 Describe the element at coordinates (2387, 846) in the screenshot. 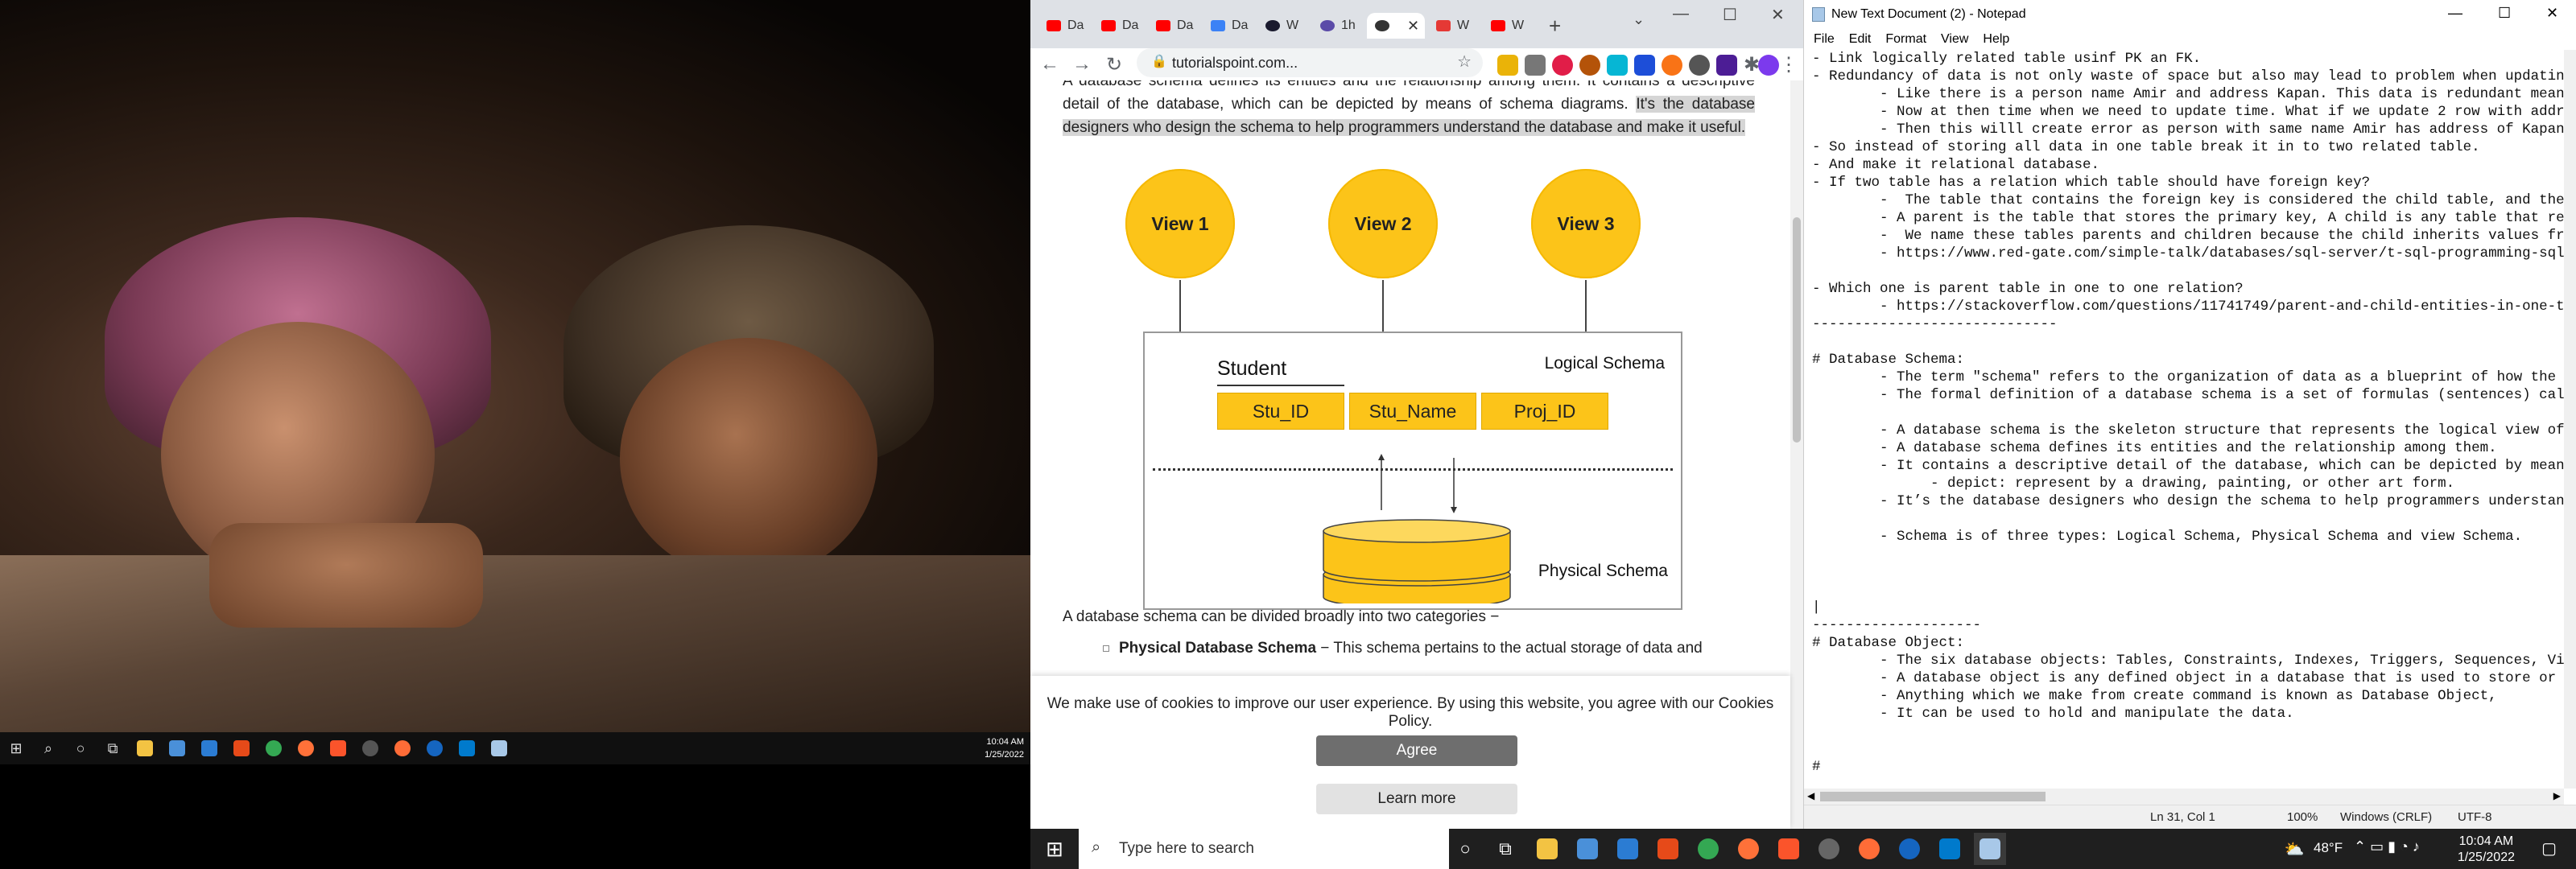

I see `system-tray-icons: ⌃ ▭ ▮ ◔ ♪` at that location.